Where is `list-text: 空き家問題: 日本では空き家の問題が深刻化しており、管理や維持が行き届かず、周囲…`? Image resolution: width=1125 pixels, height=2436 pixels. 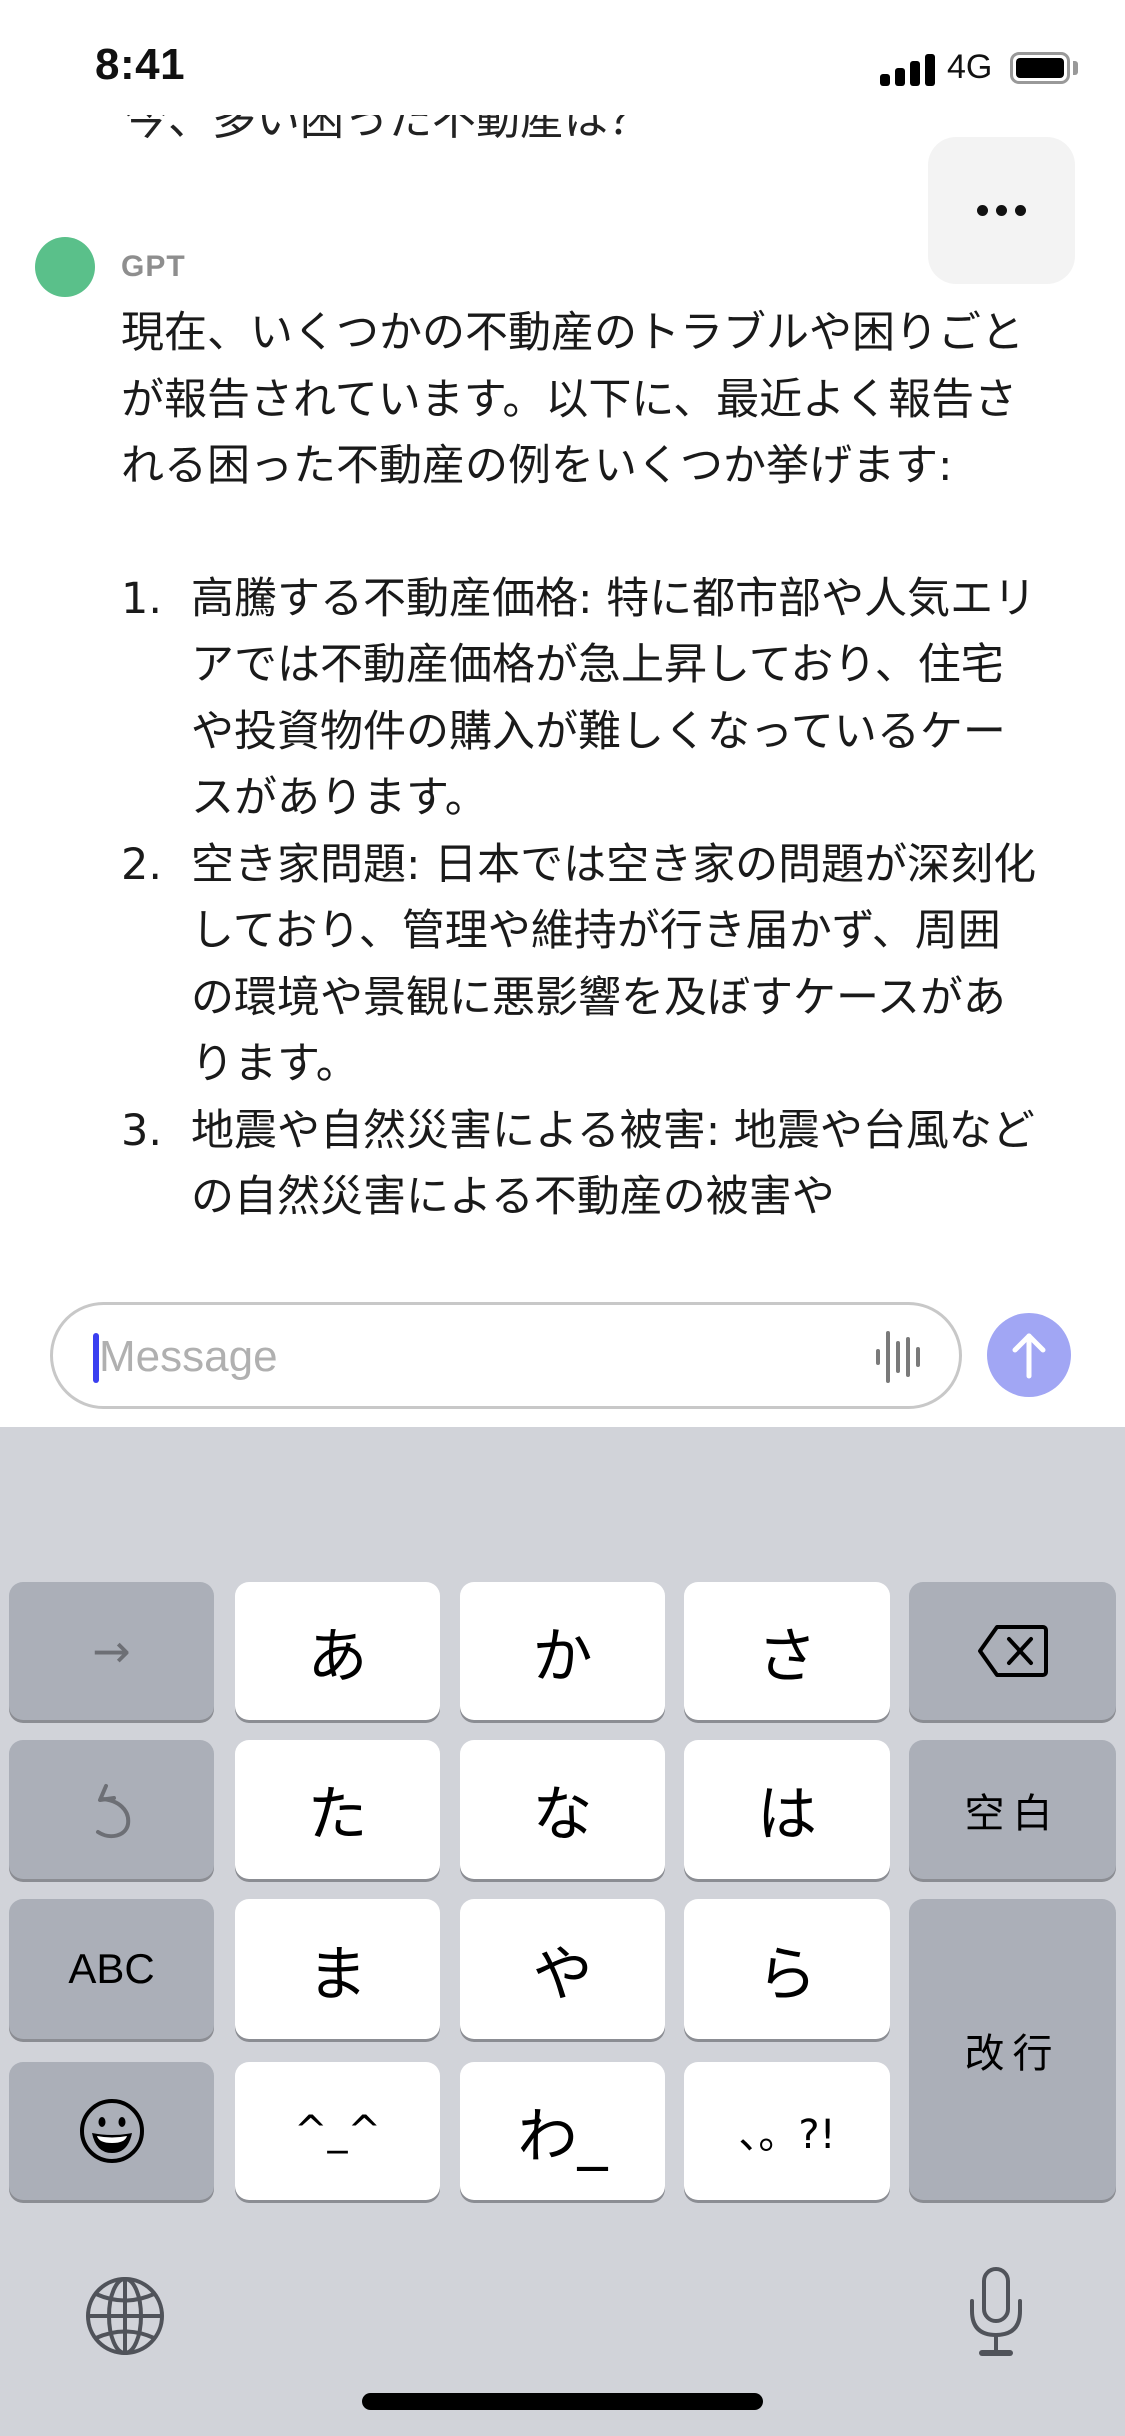 list-text: 空き家問題: 日本では空き家の問題が深刻化しており、管理や維持が行き届かず、周囲… is located at coordinates (614, 964).